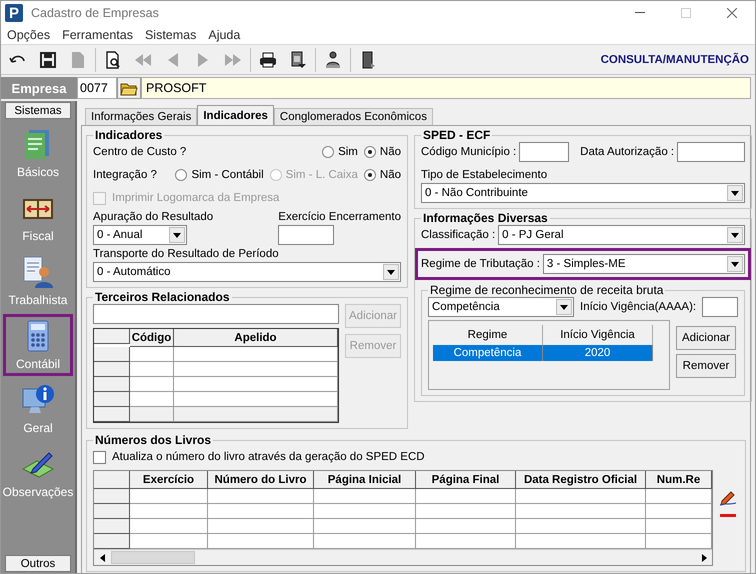 The width and height of the screenshot is (756, 574). Describe the element at coordinates (38, 236) in the screenshot. I see `sidebar-label: Fiscal` at that location.